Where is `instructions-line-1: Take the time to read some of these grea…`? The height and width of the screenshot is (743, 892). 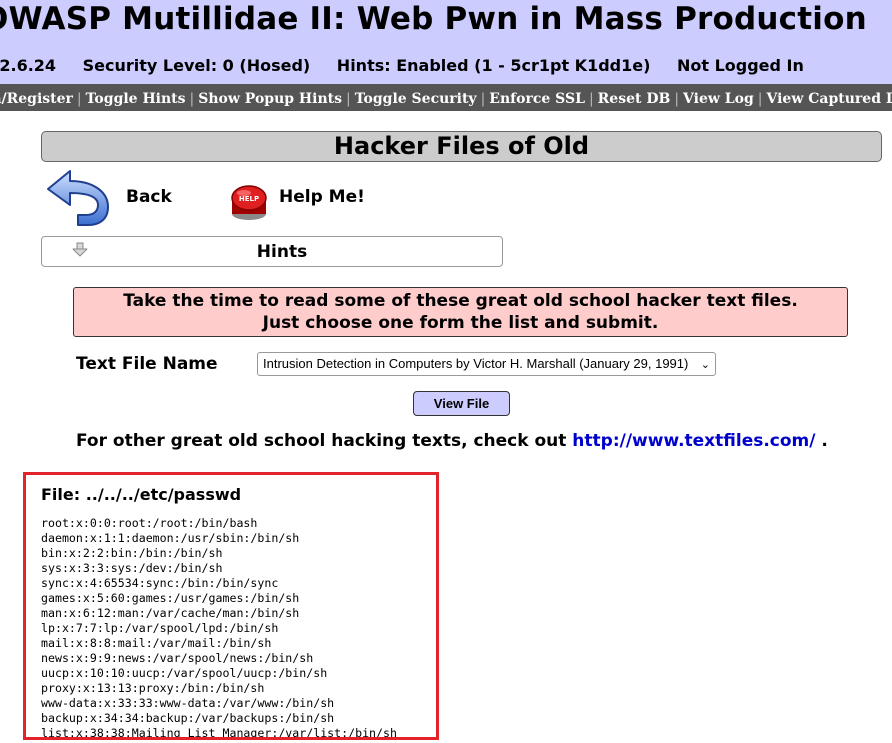 instructions-line-1: Take the time to read some of these grea… is located at coordinates (460, 301).